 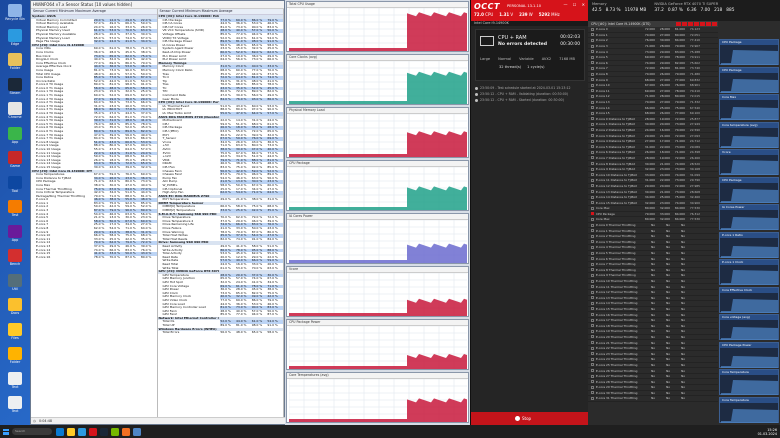 I want to click on start-button, so click(x=6, y=431).